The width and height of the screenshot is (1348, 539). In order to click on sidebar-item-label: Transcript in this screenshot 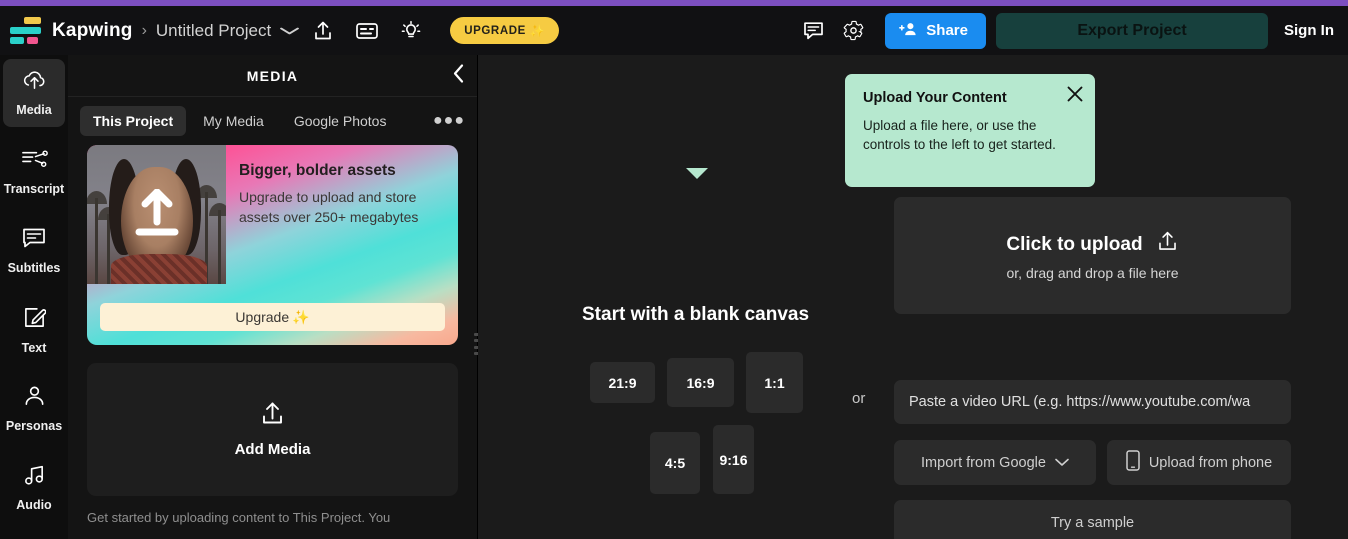, I will do `click(34, 189)`.